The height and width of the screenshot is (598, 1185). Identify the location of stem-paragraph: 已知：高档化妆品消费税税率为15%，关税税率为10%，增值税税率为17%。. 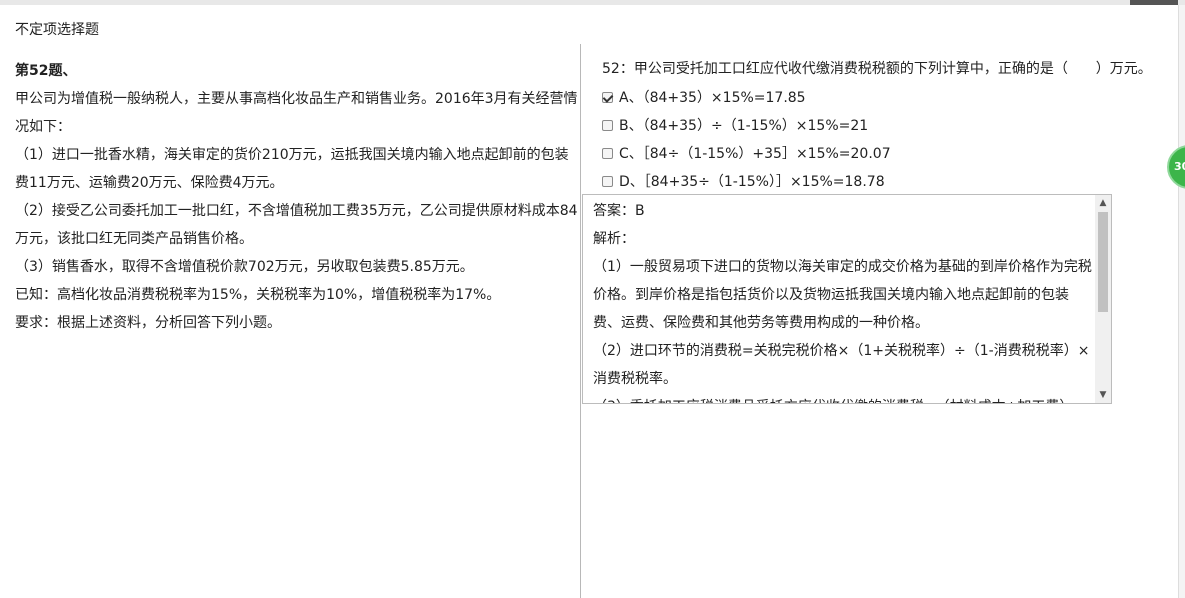
(258, 295).